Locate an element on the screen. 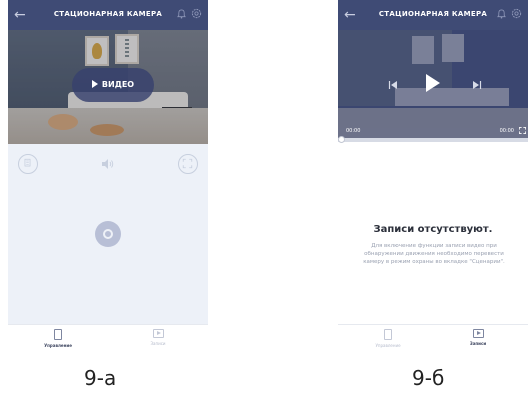 Image resolution: width=530 pixels, height=394 pixels. camera-button is located at coordinates (108, 234).